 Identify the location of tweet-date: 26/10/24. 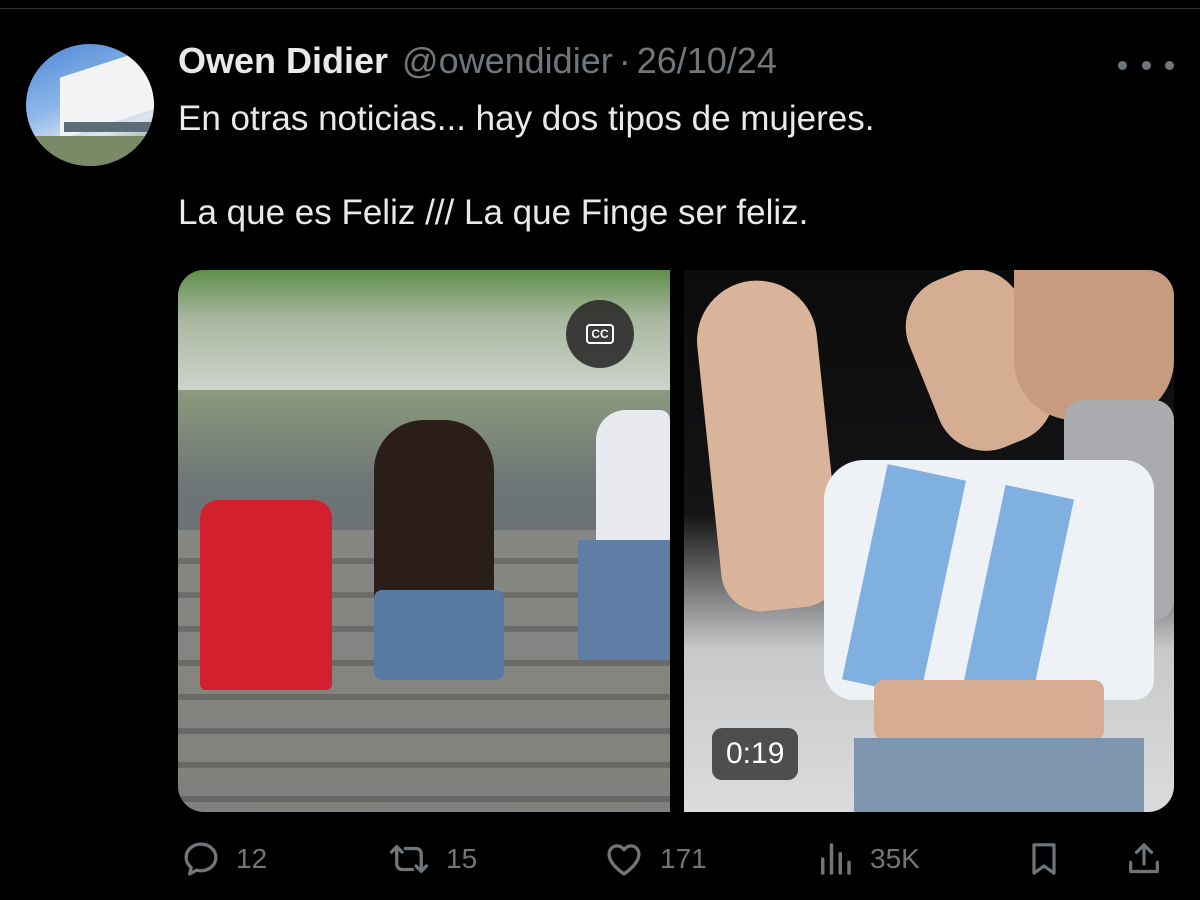
(707, 61).